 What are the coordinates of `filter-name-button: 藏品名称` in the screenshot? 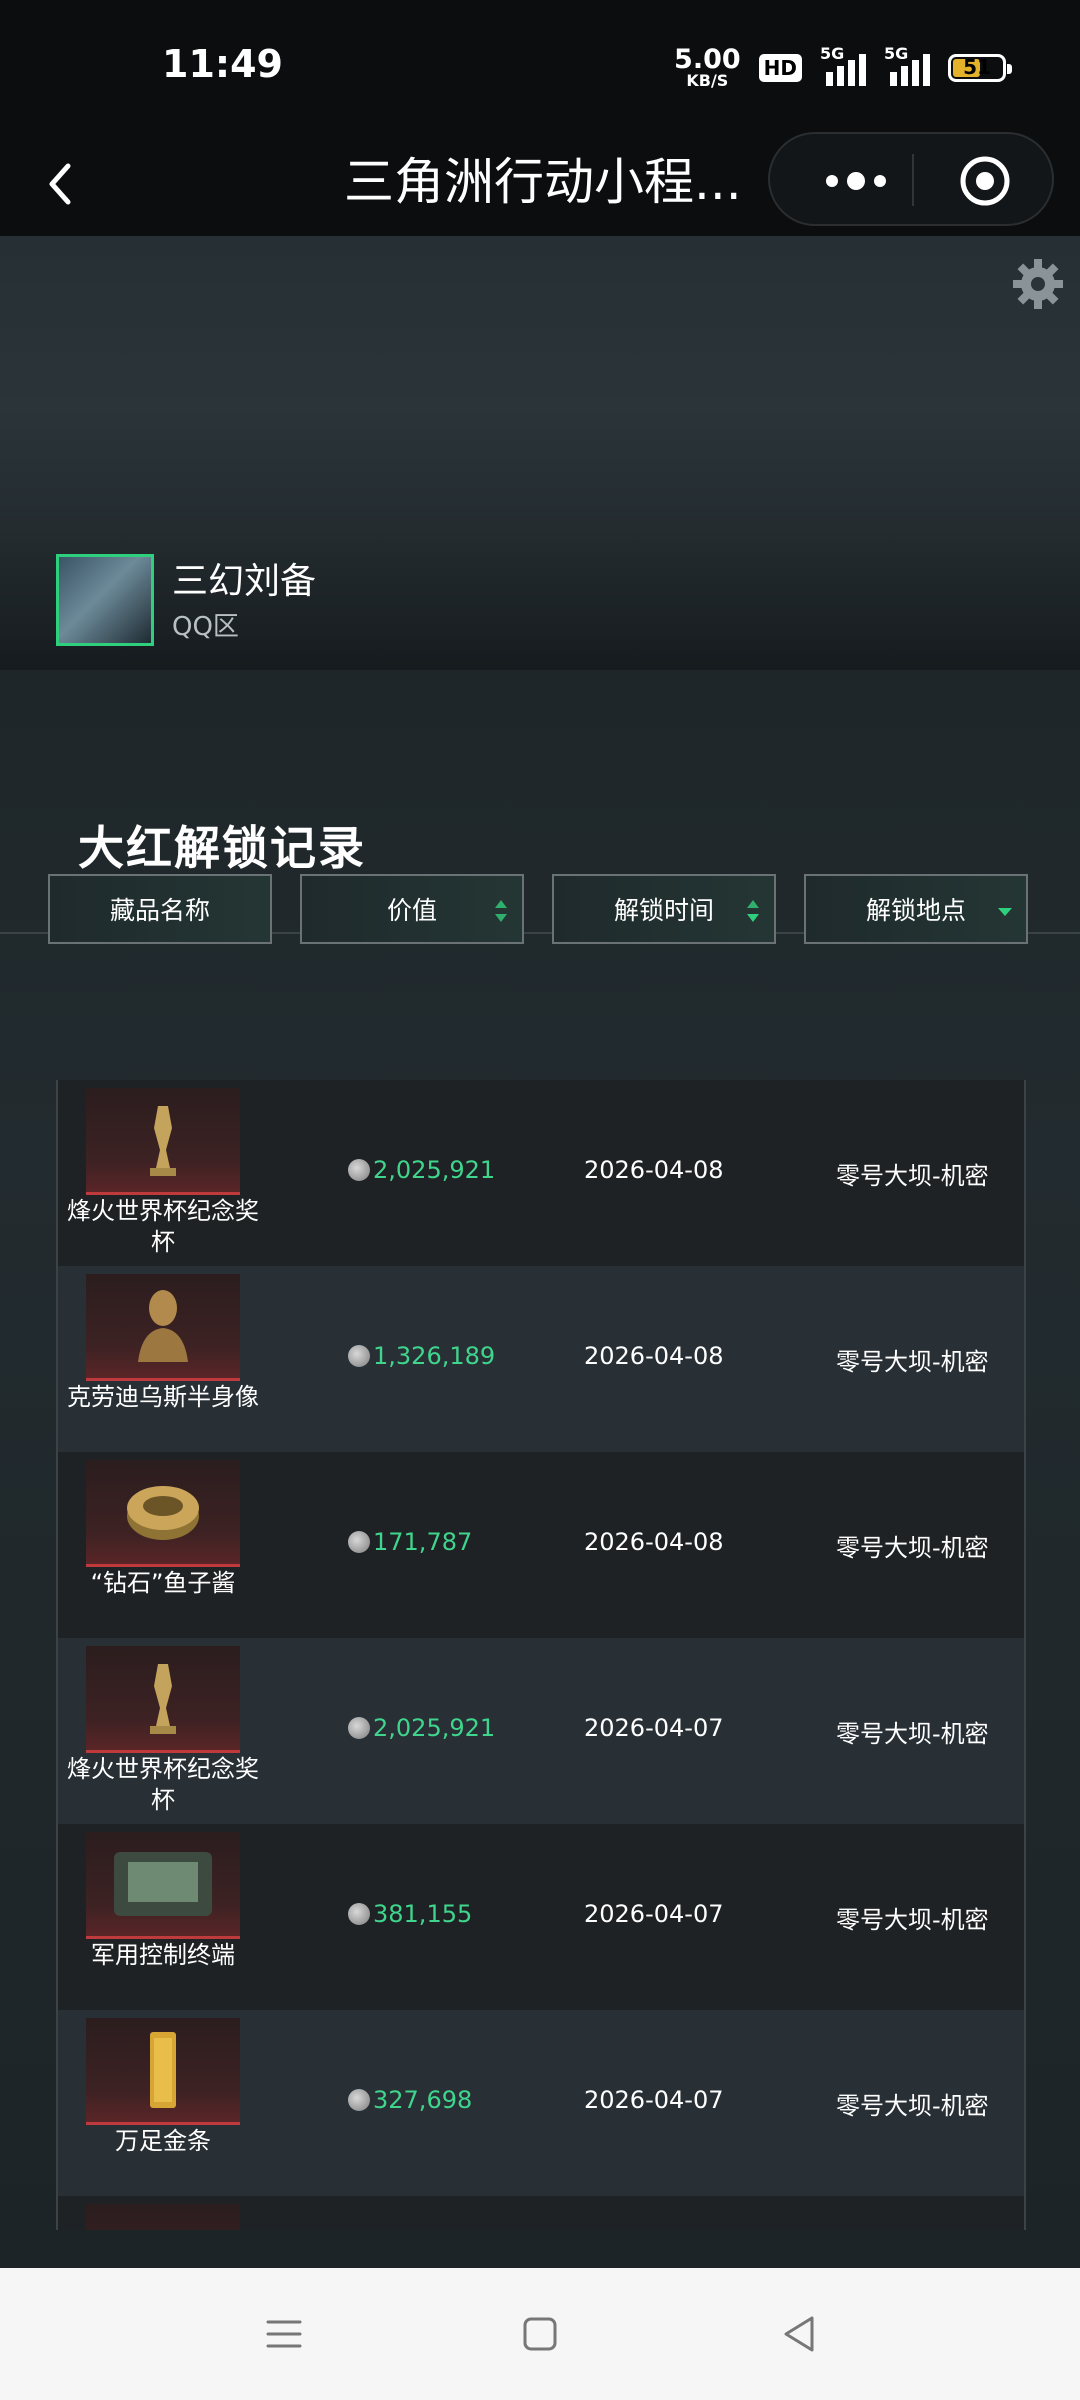 It's located at (160, 909).